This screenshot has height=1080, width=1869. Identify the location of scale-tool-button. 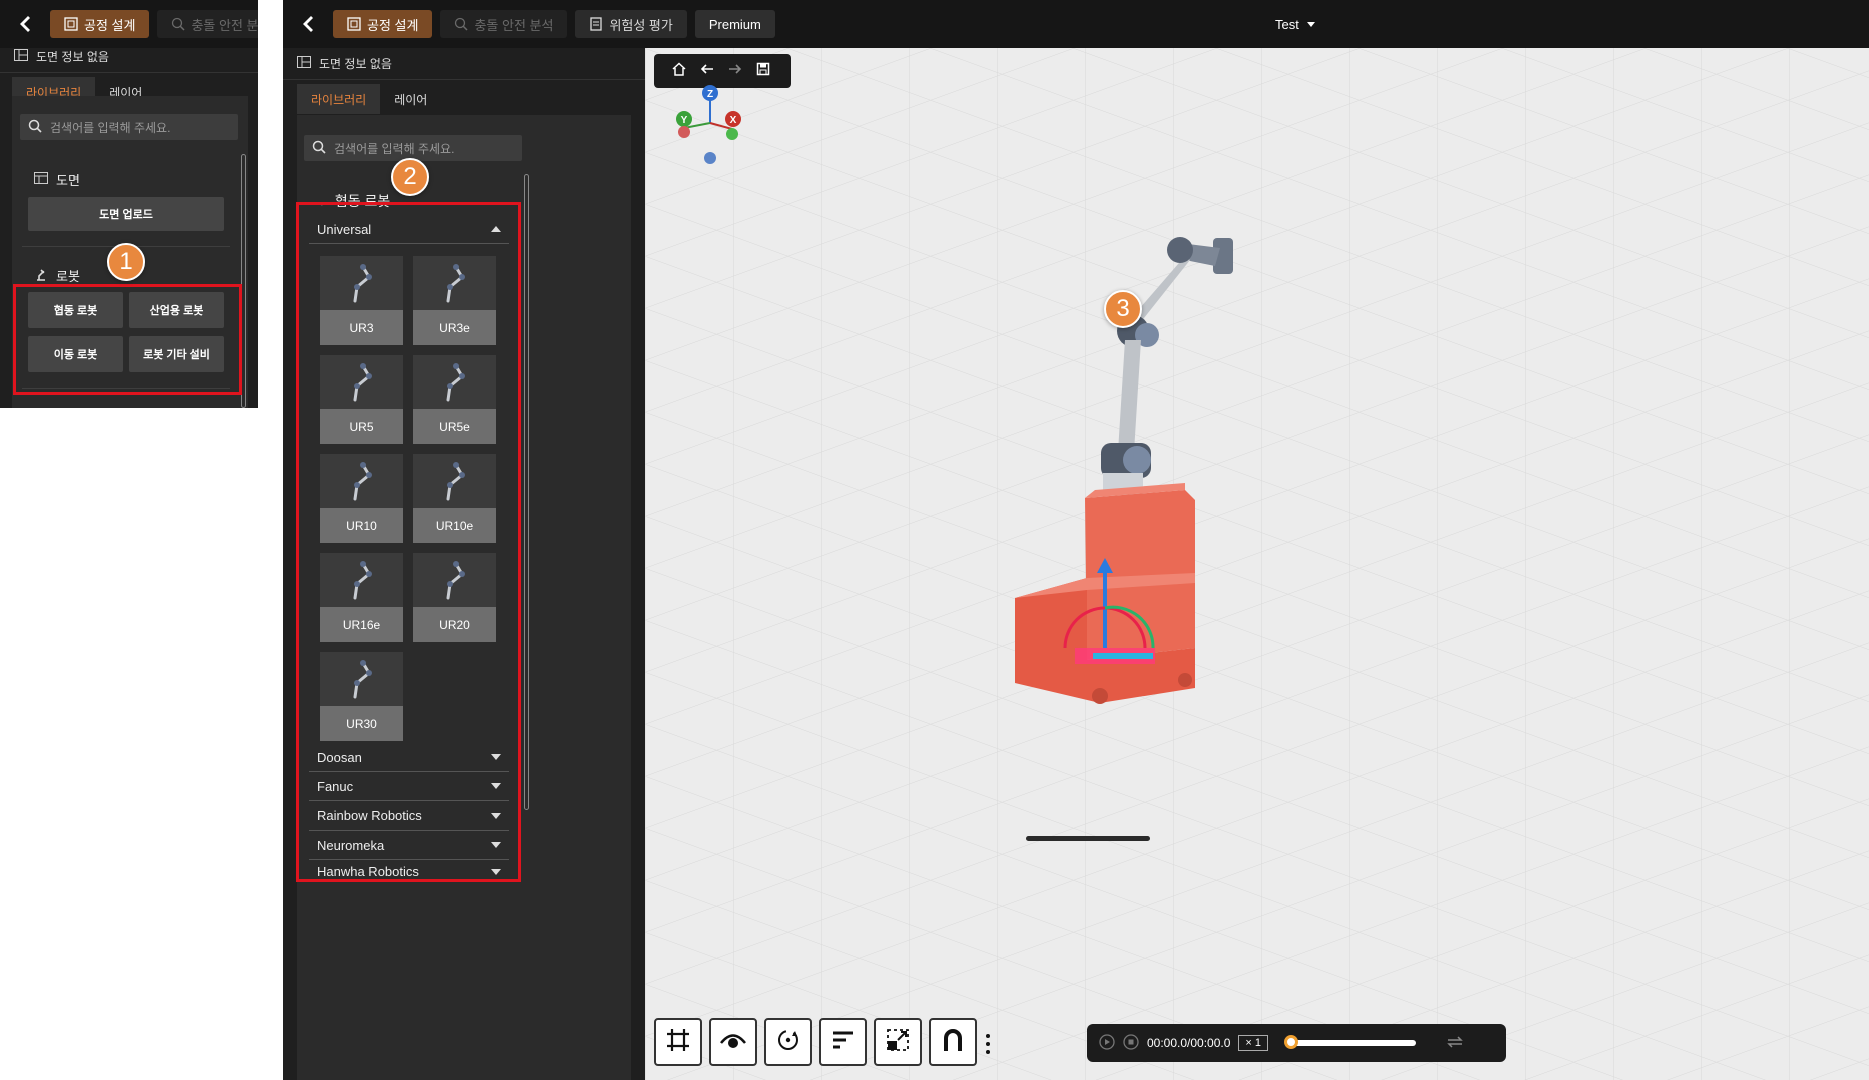
(898, 1042).